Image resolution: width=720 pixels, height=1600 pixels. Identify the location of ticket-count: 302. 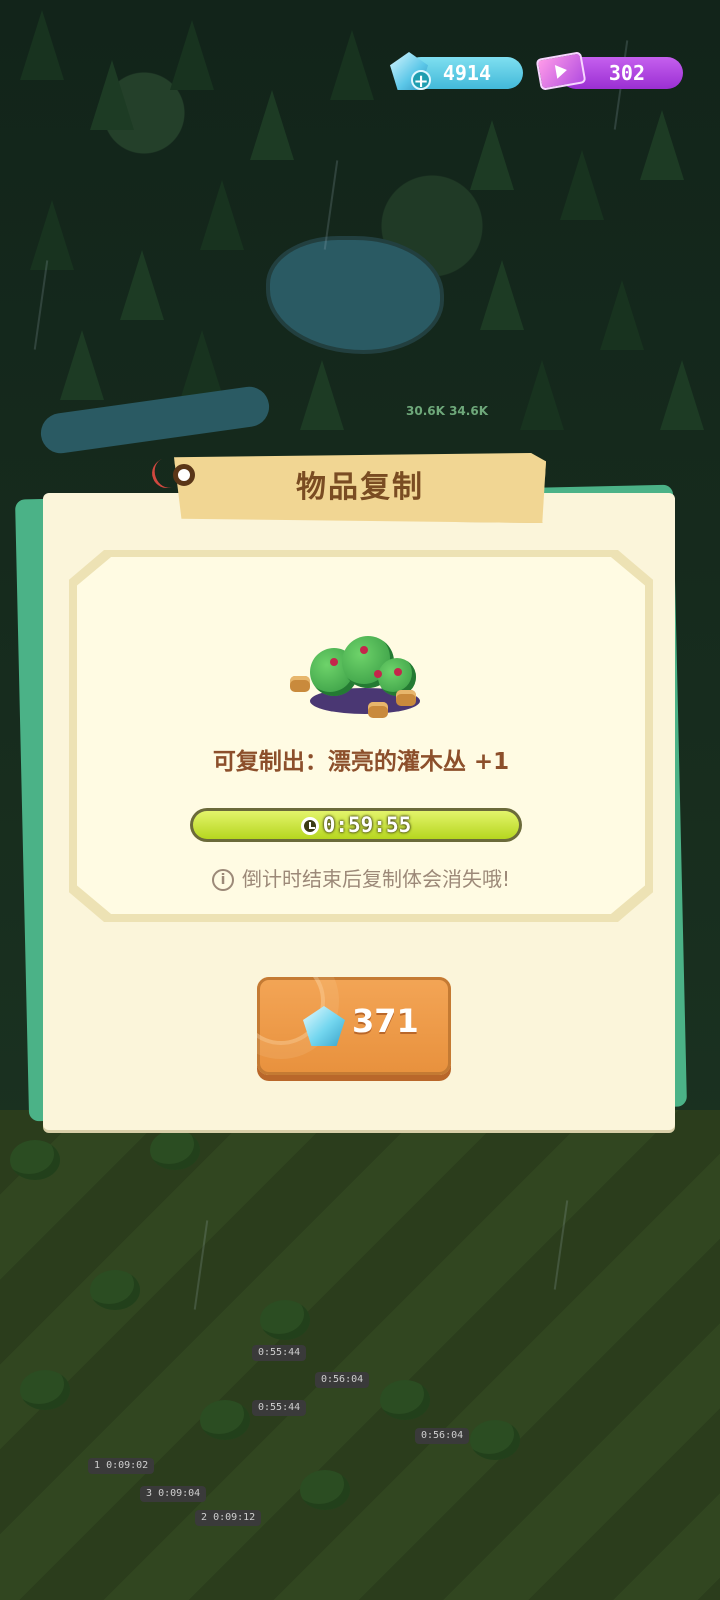
(626, 73).